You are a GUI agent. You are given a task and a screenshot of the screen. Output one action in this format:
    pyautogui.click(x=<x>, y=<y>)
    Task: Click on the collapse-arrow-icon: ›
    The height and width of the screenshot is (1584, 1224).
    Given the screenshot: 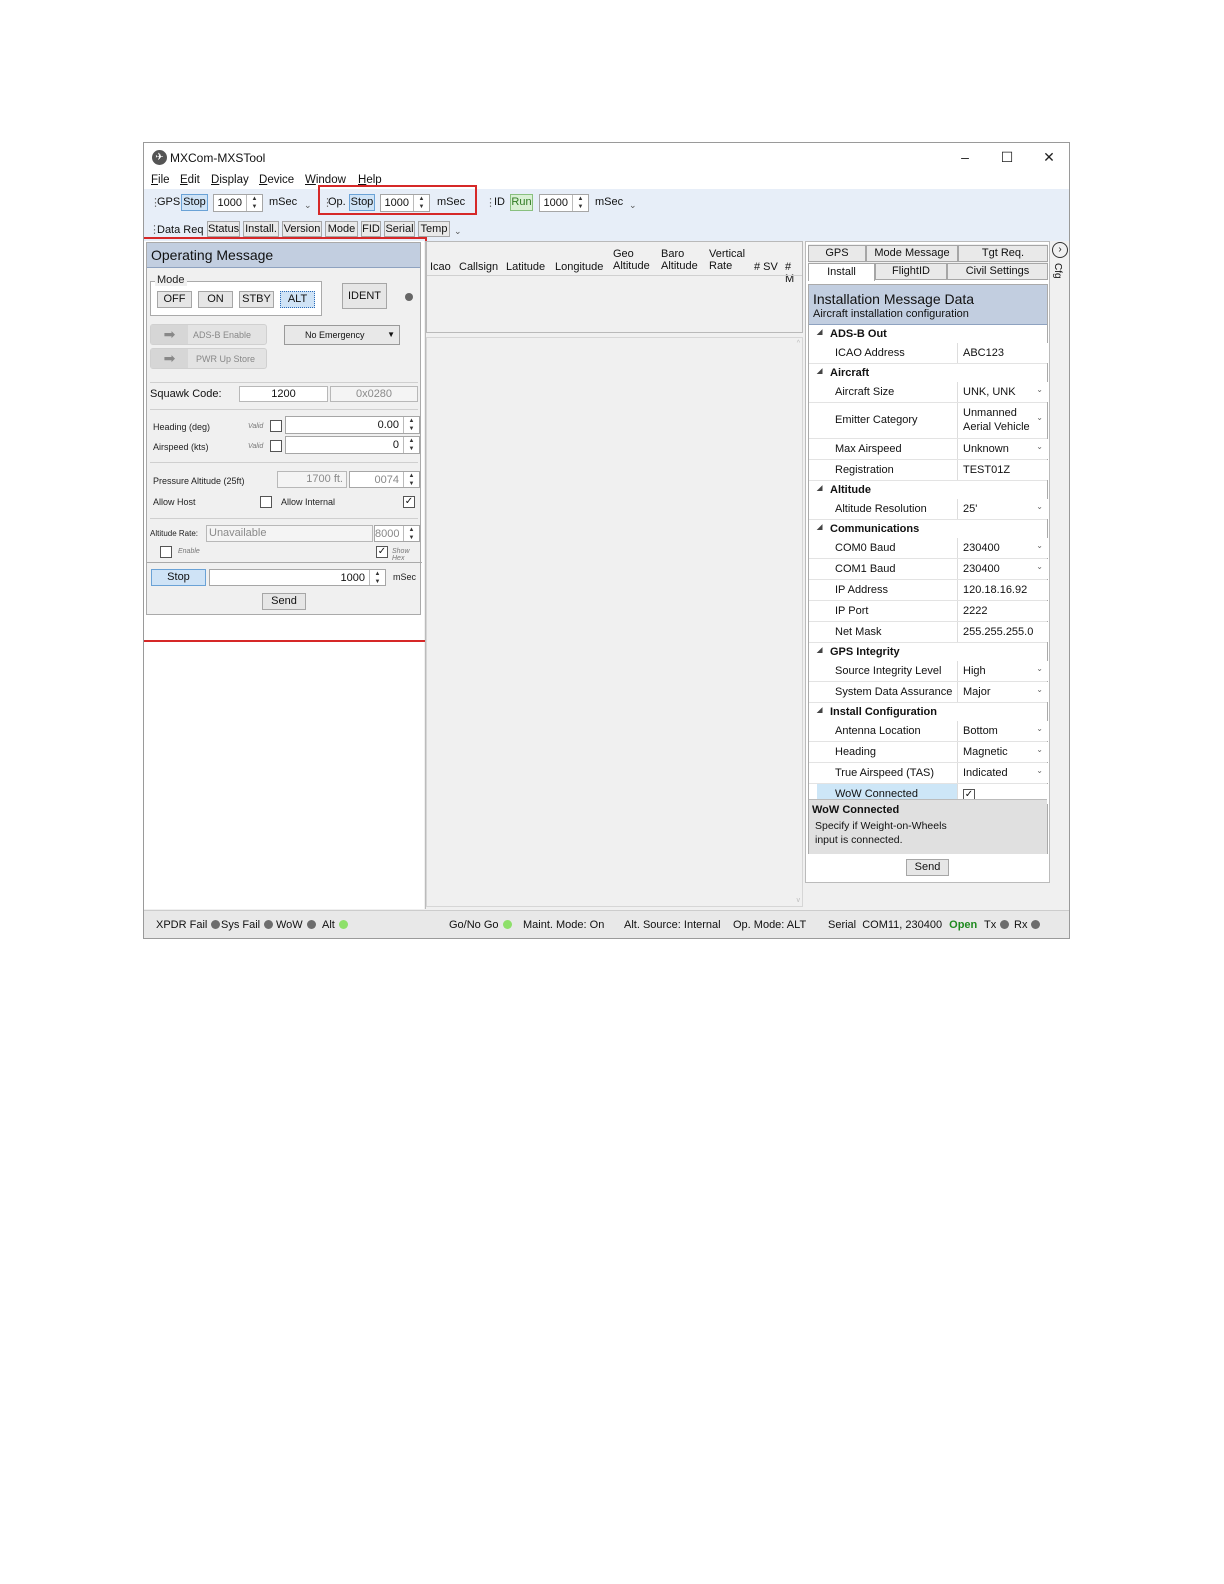 What is the action you would take?
    pyautogui.click(x=1060, y=250)
    